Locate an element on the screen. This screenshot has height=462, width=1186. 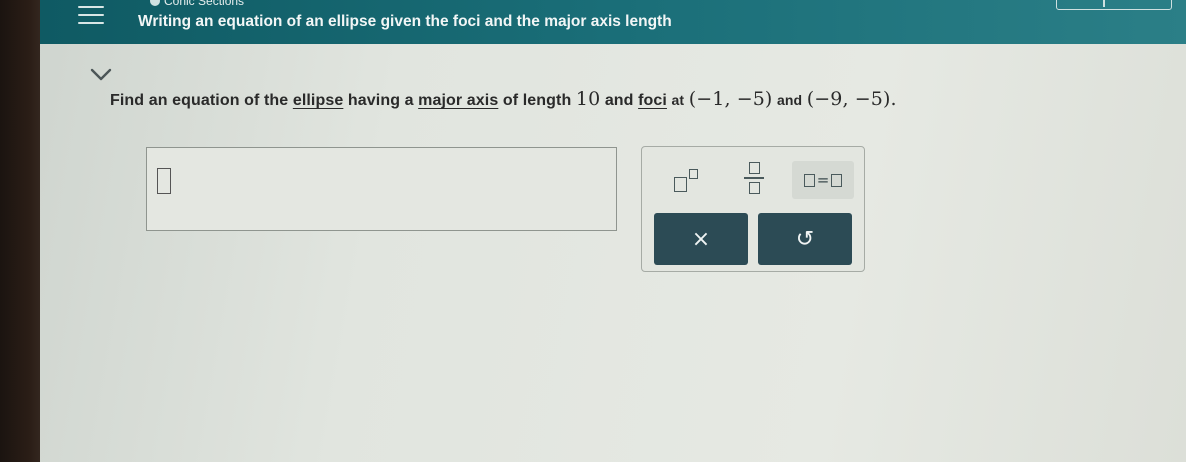
clear-button: × is located at coordinates (701, 239).